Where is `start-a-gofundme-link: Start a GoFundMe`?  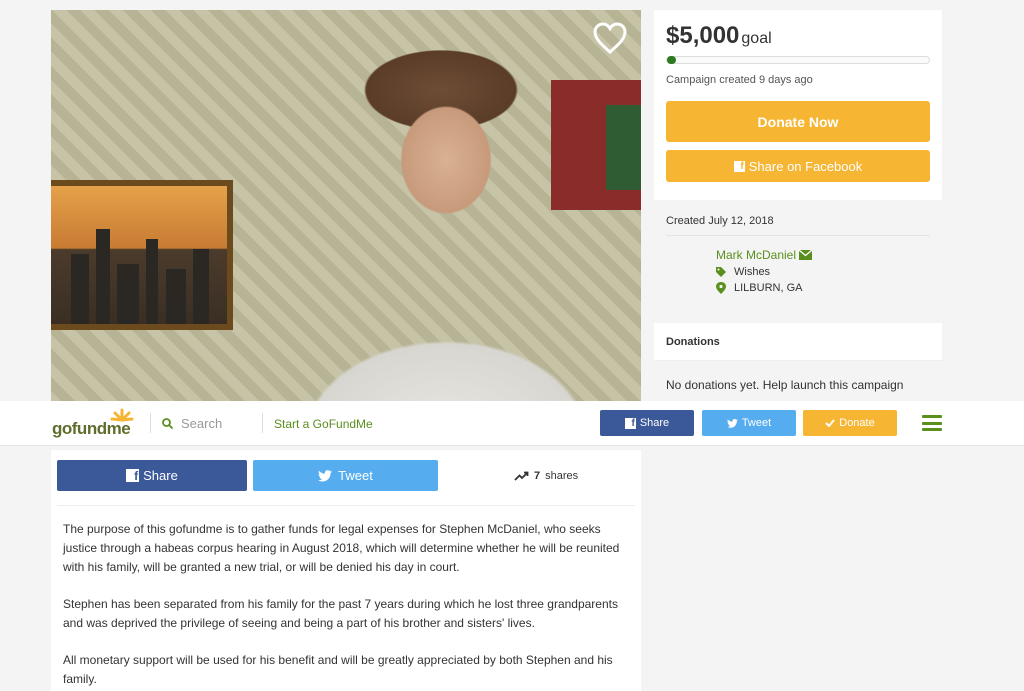 start-a-gofundme-link: Start a GoFundMe is located at coordinates (323, 424).